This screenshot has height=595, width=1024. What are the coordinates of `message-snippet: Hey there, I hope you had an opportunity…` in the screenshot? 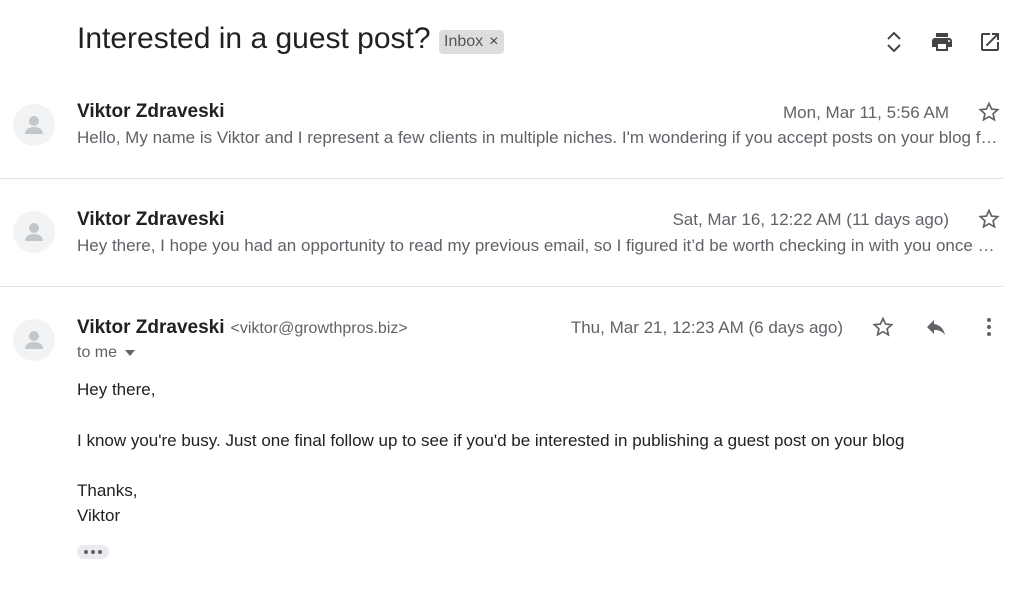 It's located at (539, 245).